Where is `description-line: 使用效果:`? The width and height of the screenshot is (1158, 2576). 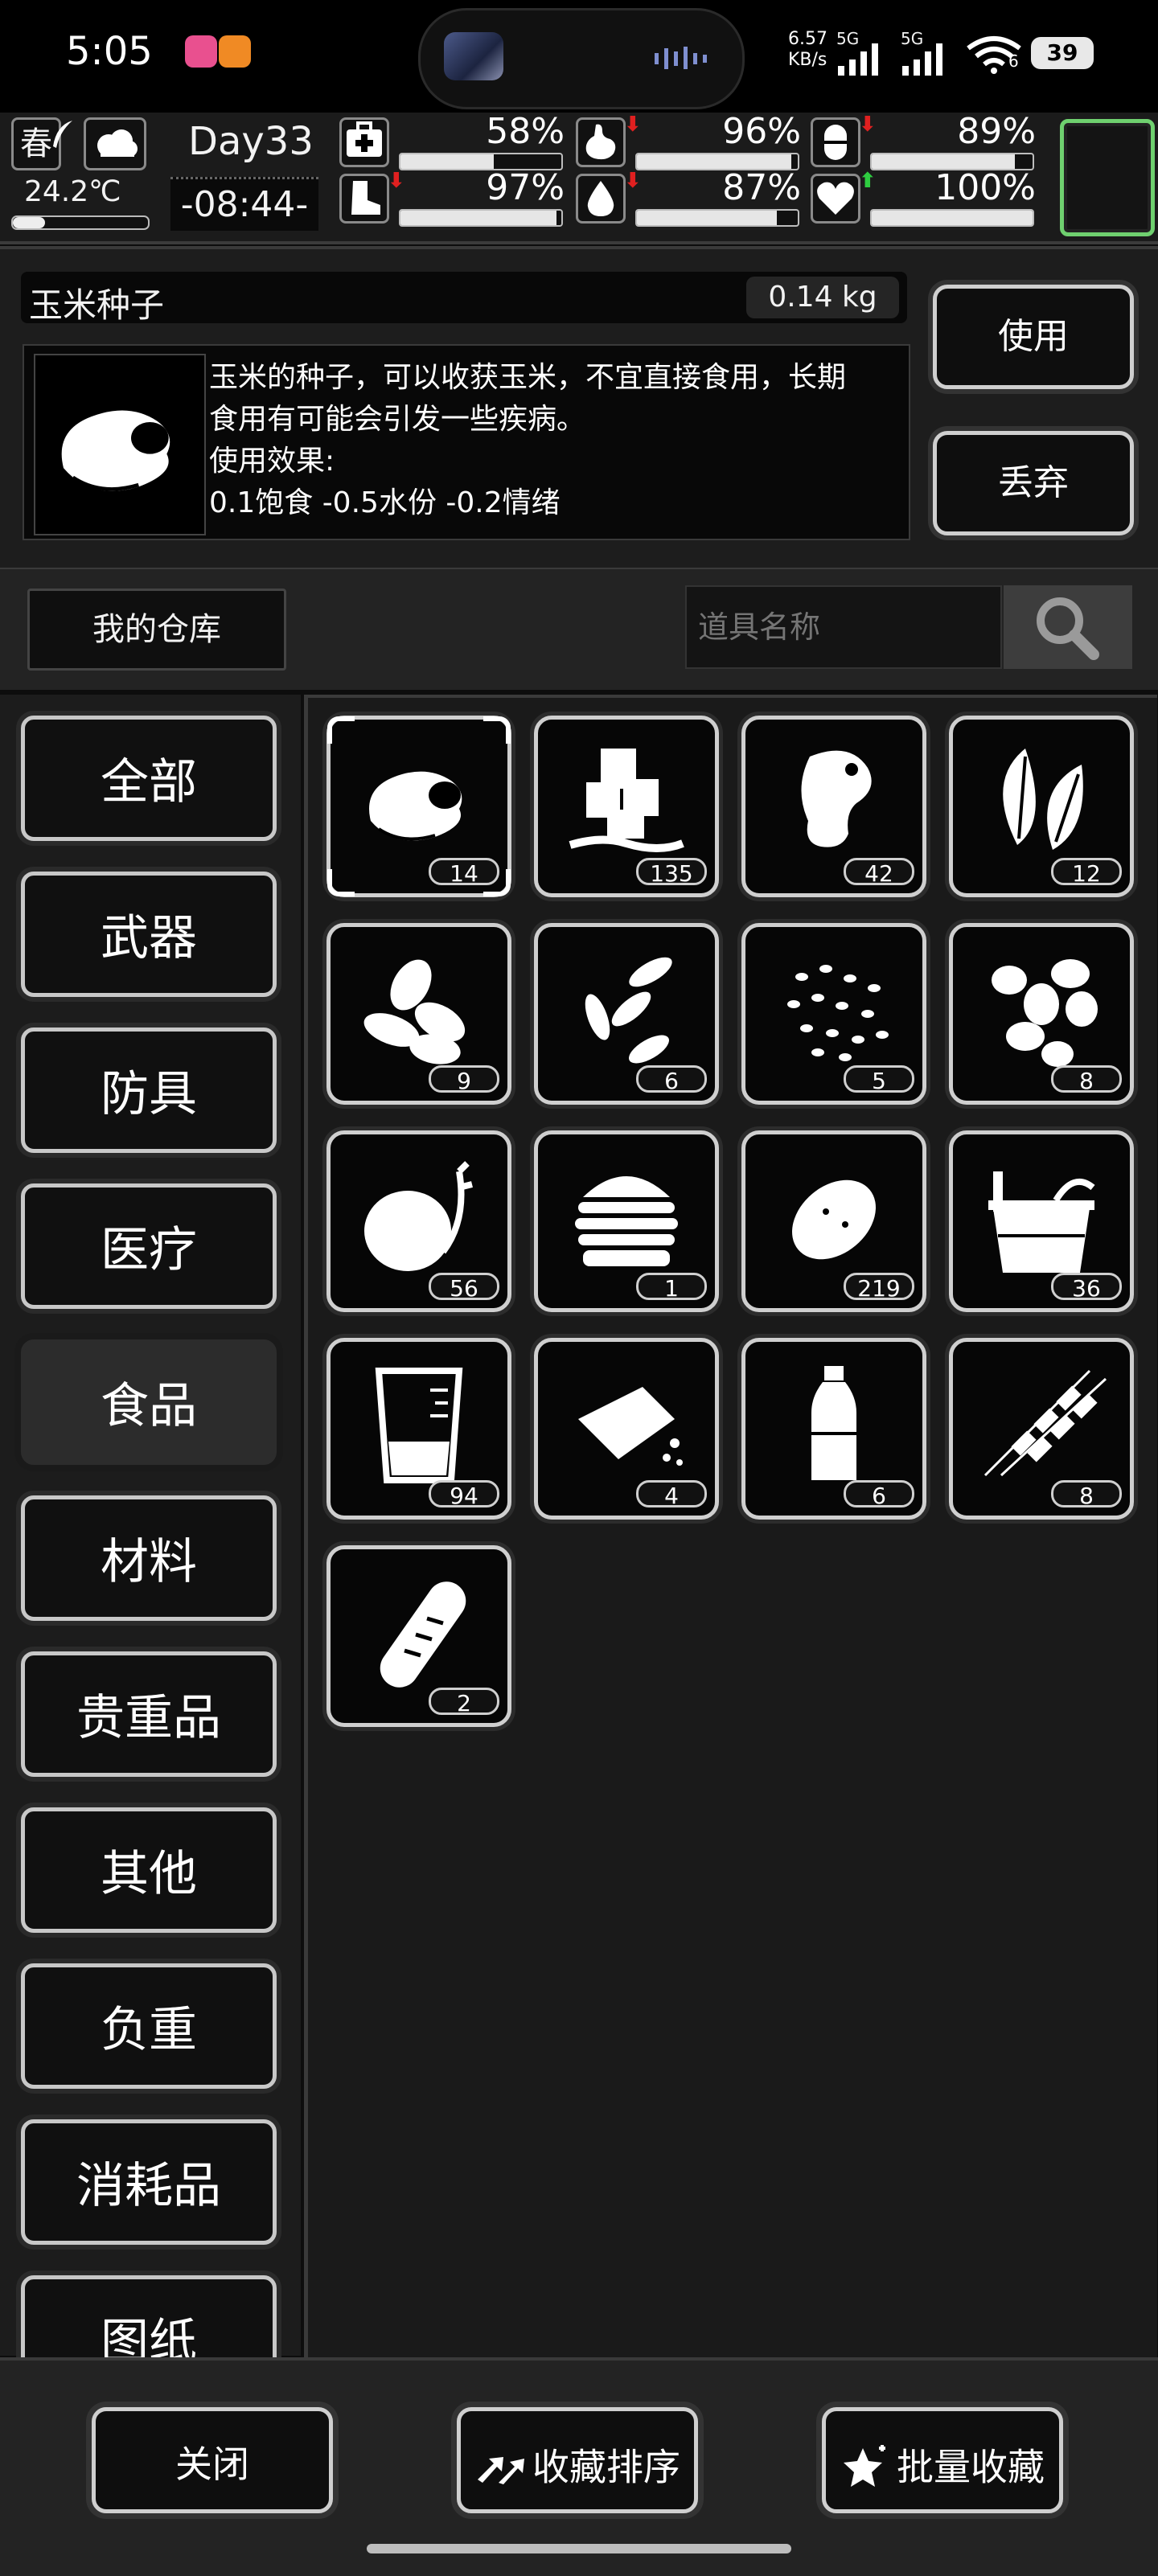 description-line: 使用效果: is located at coordinates (272, 461).